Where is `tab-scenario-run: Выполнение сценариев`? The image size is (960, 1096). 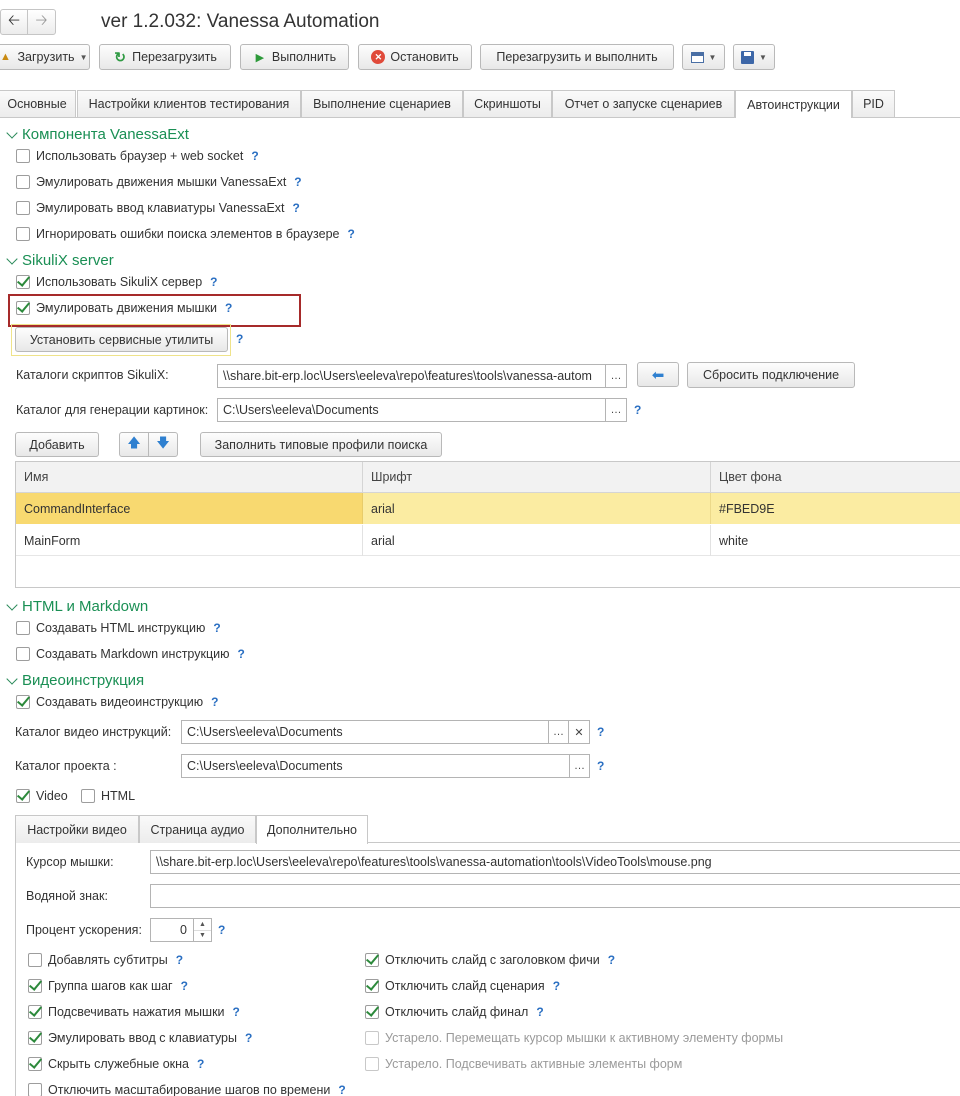 tab-scenario-run: Выполнение сценариев is located at coordinates (382, 103).